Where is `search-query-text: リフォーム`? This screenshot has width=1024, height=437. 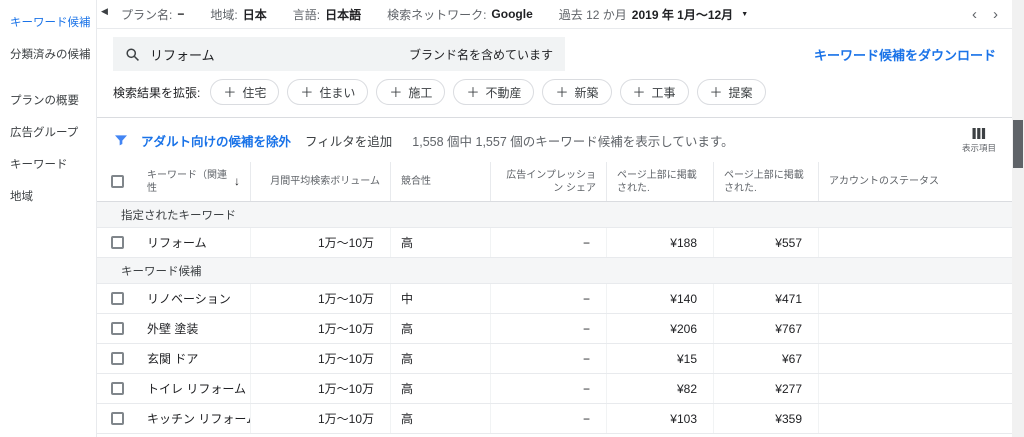
search-query-text: リフォーム is located at coordinates (182, 55).